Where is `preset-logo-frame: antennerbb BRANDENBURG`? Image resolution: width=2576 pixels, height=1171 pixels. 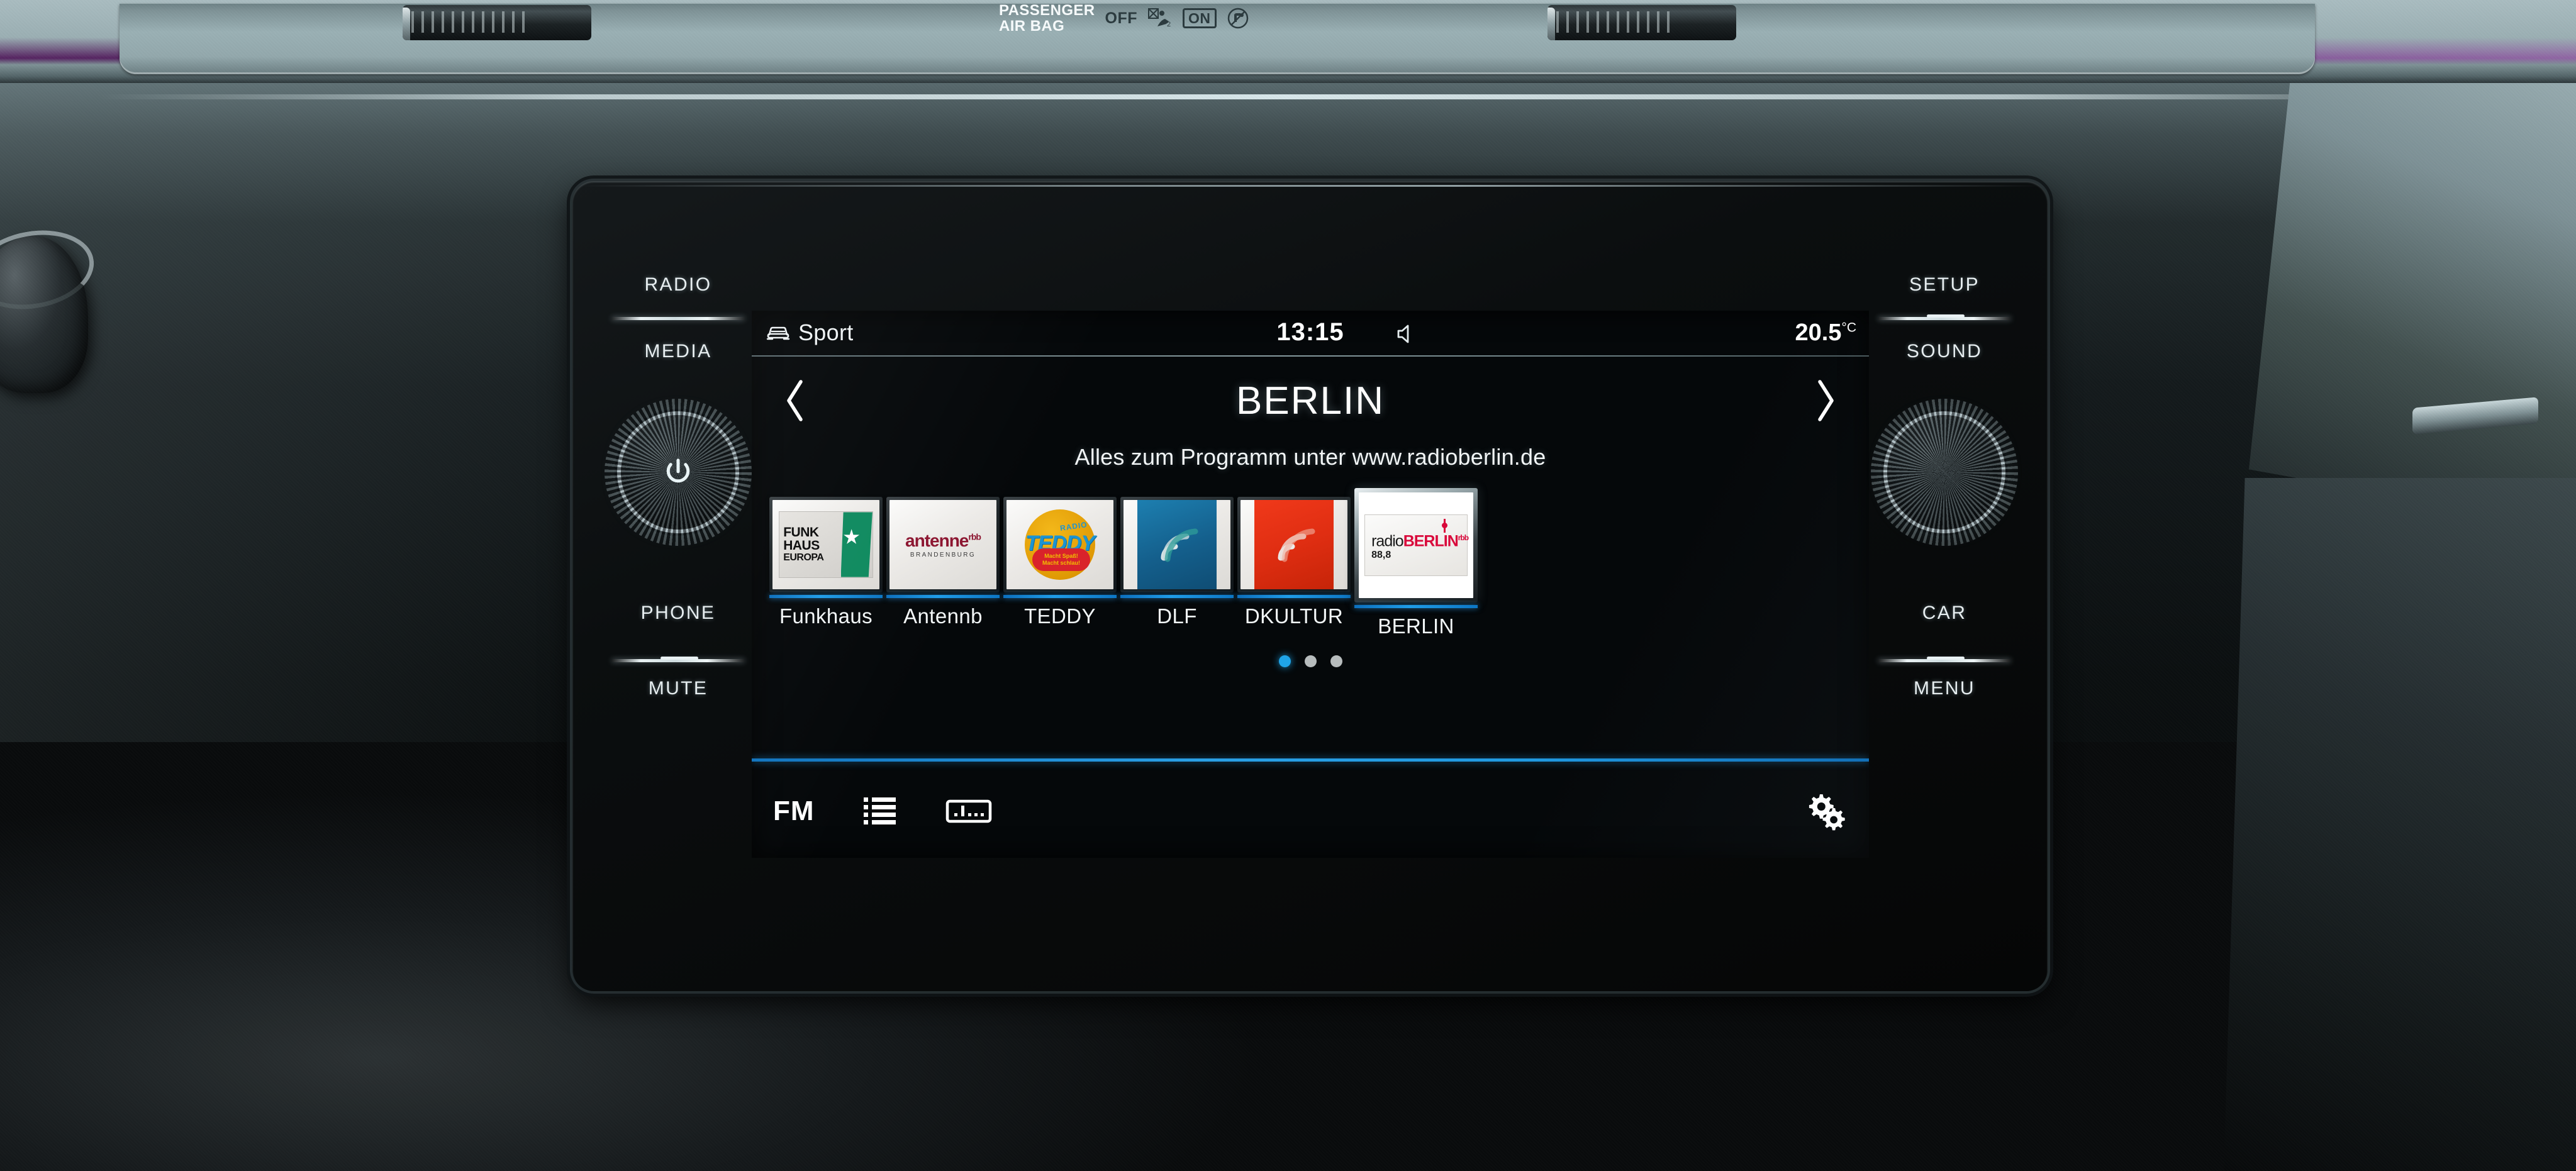 preset-logo-frame: antennerbb BRANDENBURG is located at coordinates (943, 544).